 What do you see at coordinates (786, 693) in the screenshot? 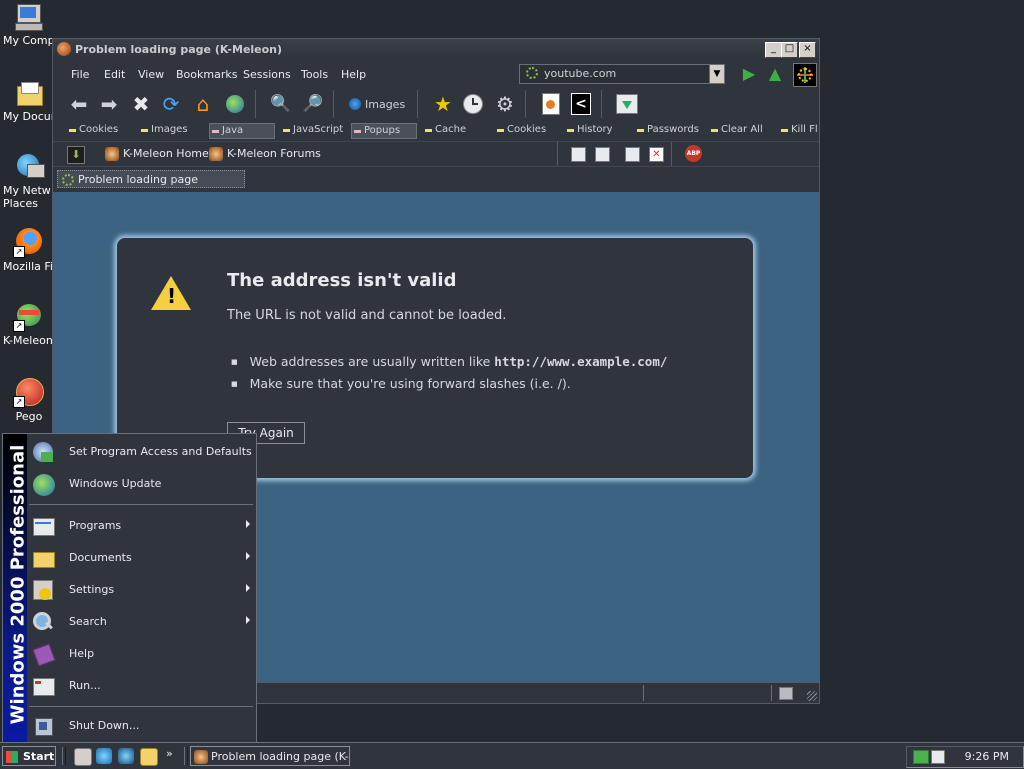
I see `popup-blocker-icon` at bounding box center [786, 693].